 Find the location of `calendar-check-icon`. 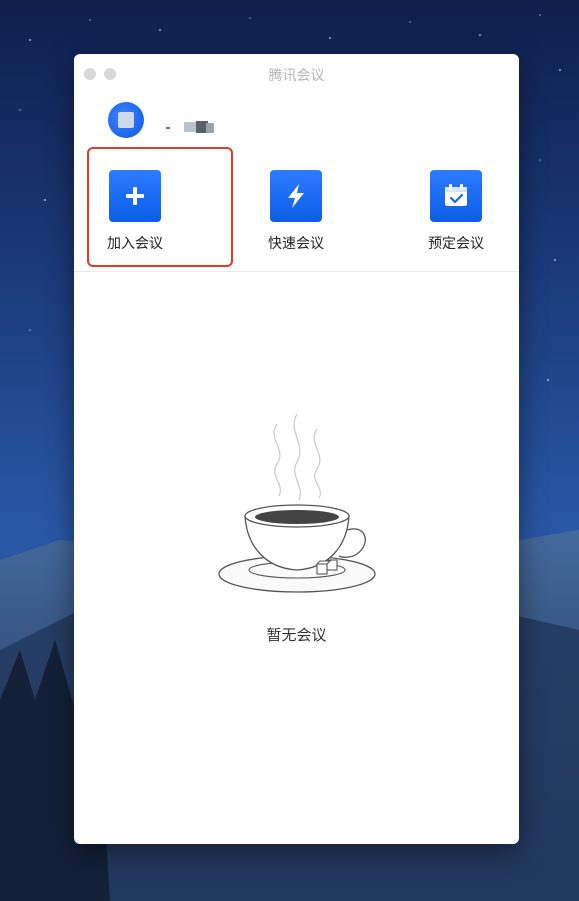

calendar-check-icon is located at coordinates (456, 196).